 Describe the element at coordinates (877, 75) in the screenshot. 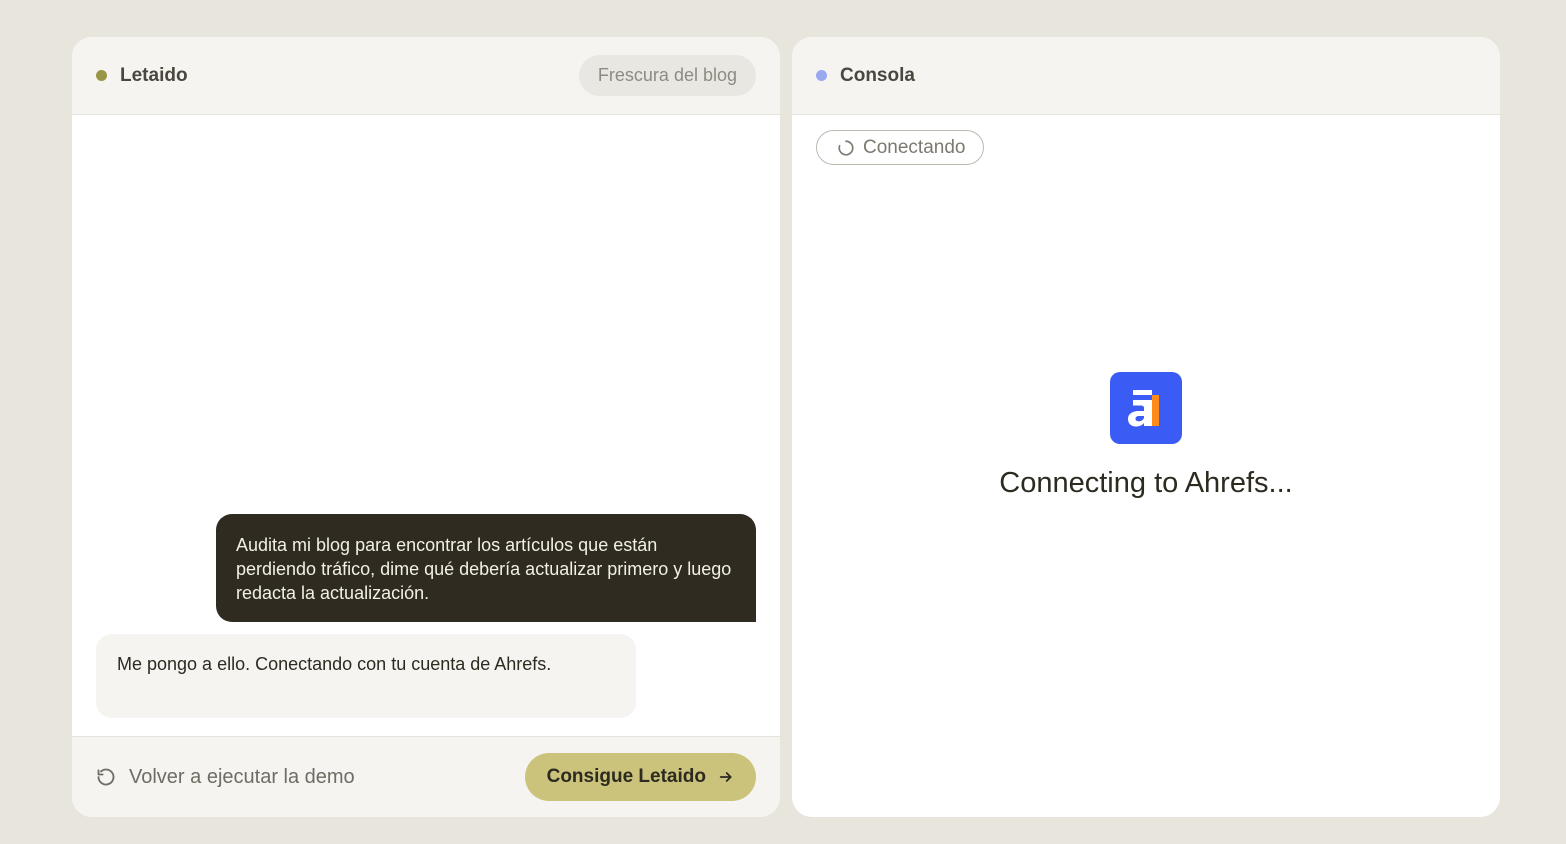

I see `console-panel-title: Consola` at that location.